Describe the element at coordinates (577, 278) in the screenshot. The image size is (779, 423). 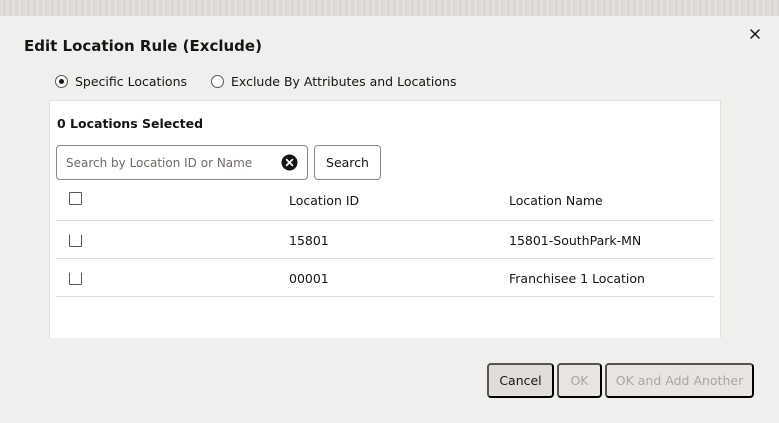
I see `location-name-cell: Franchisee 1 Location` at that location.